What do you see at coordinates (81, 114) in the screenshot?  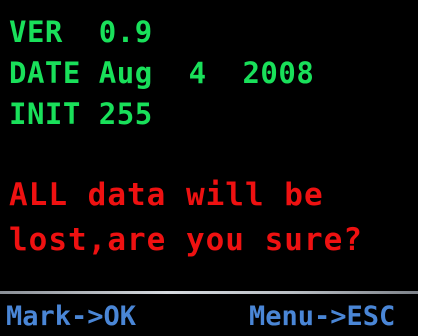 I see `init-line: INIT 255` at bounding box center [81, 114].